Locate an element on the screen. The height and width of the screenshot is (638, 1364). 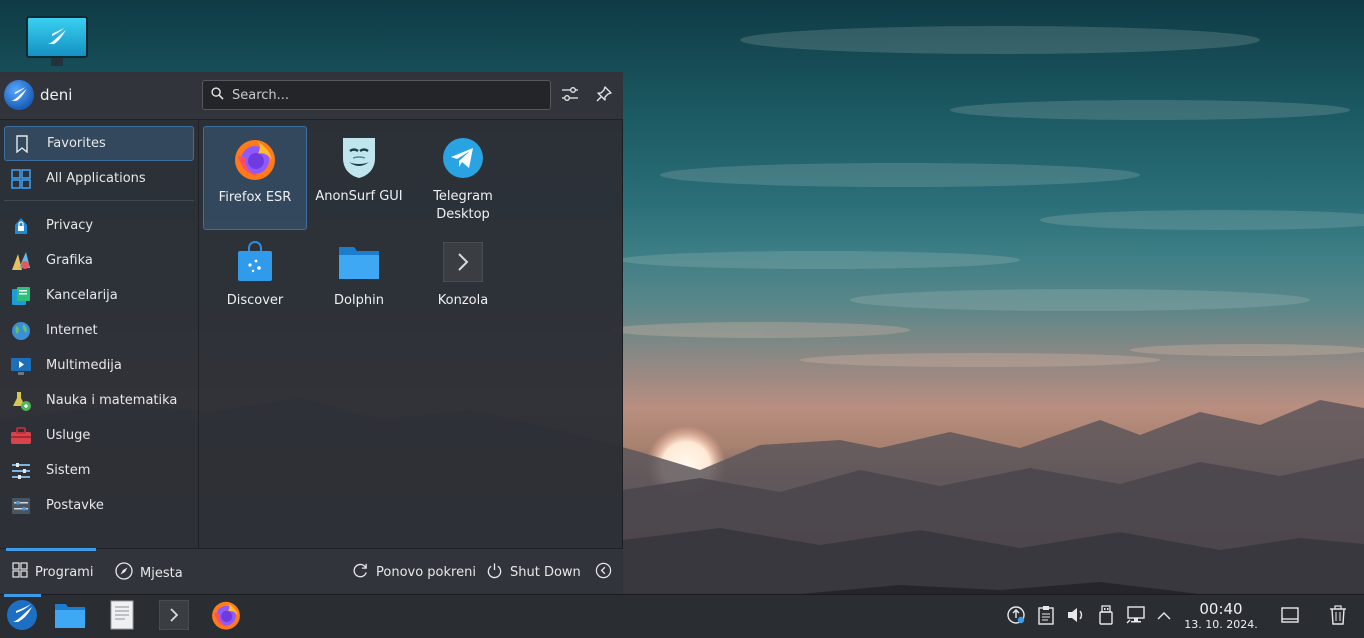
bookmark-icon is located at coordinates (22, 144).